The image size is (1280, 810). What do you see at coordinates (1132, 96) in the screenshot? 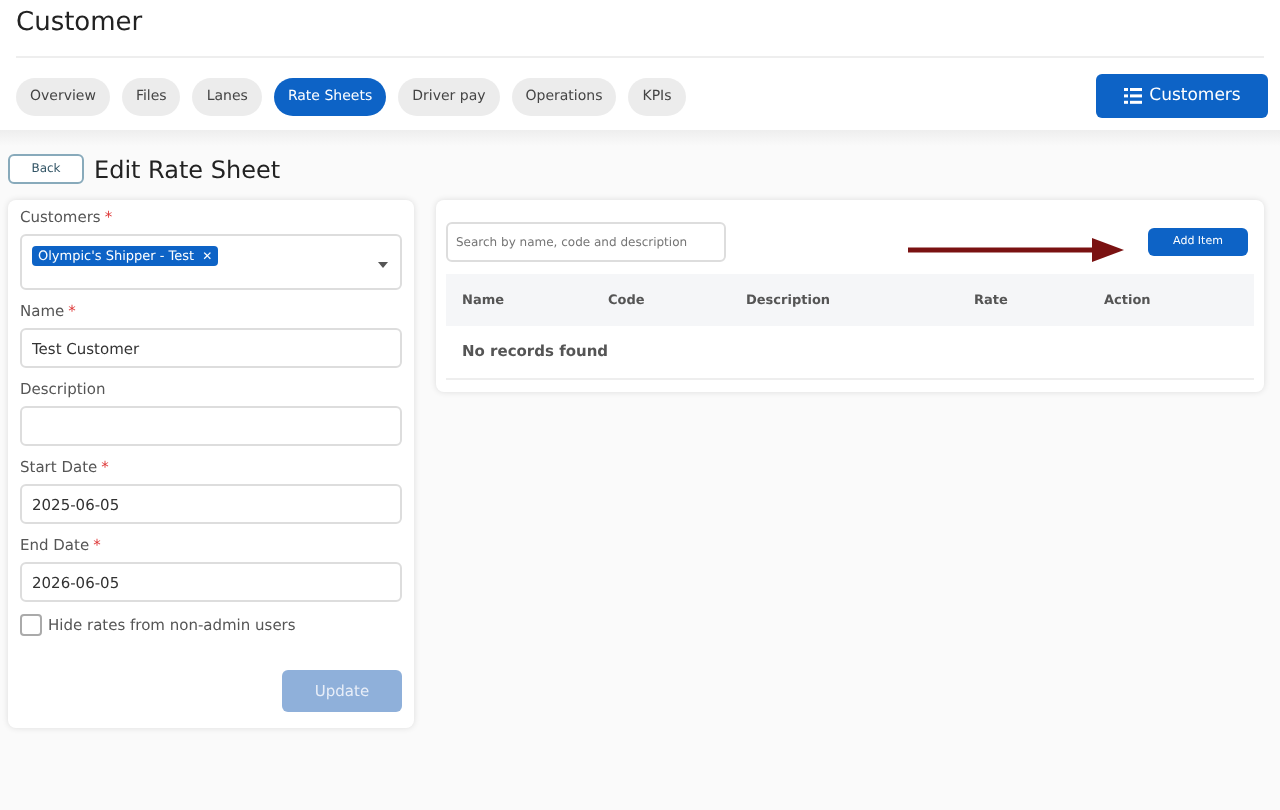
I see `list-icon` at bounding box center [1132, 96].